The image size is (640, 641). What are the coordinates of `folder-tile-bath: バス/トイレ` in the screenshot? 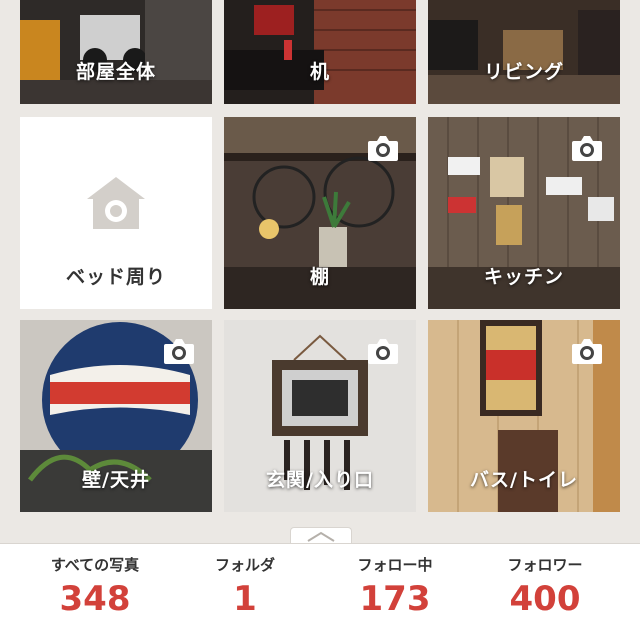 It's located at (524, 416).